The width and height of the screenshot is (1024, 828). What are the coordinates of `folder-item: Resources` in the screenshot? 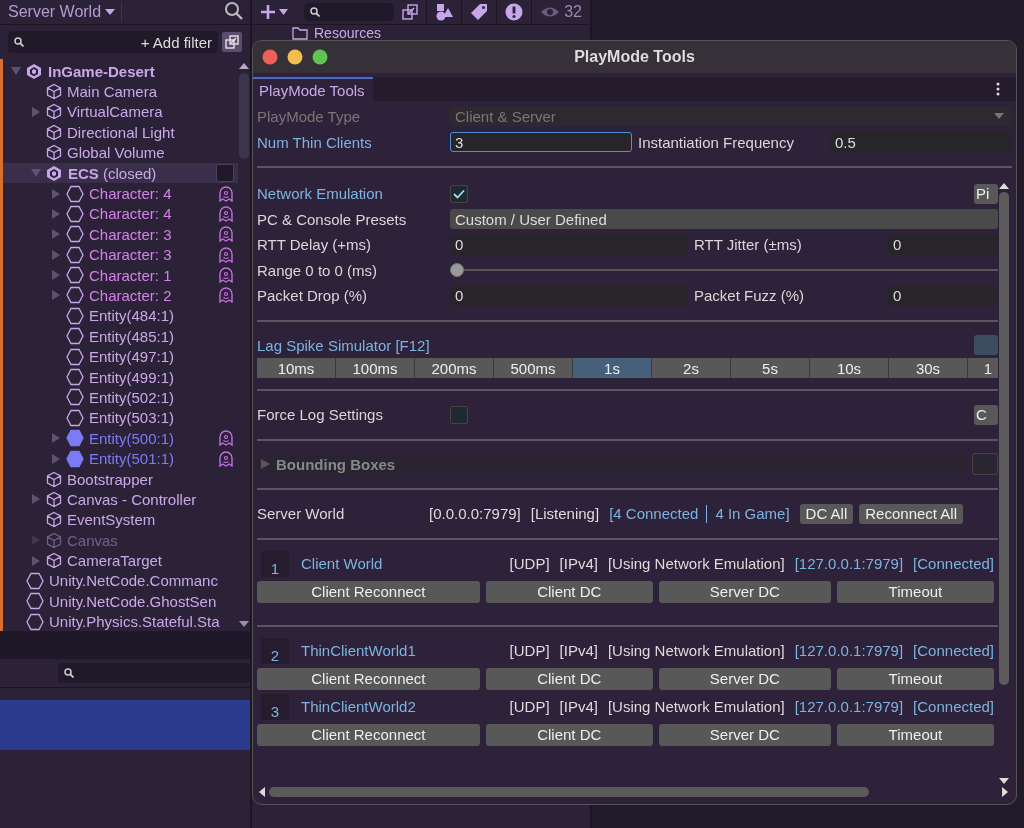 It's located at (336, 33).